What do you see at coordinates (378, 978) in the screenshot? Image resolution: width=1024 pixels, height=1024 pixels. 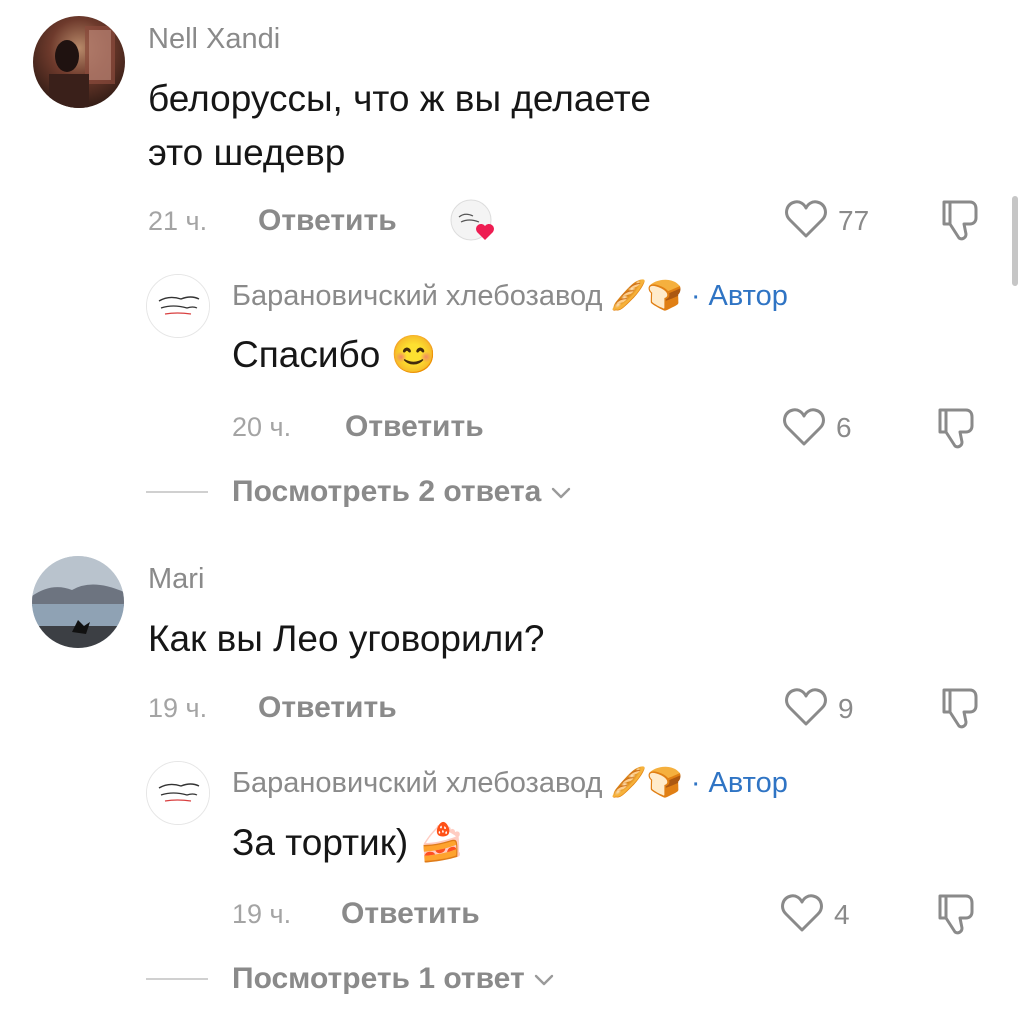 I see `view-replies-label: Посмотреть 1 ответ` at bounding box center [378, 978].